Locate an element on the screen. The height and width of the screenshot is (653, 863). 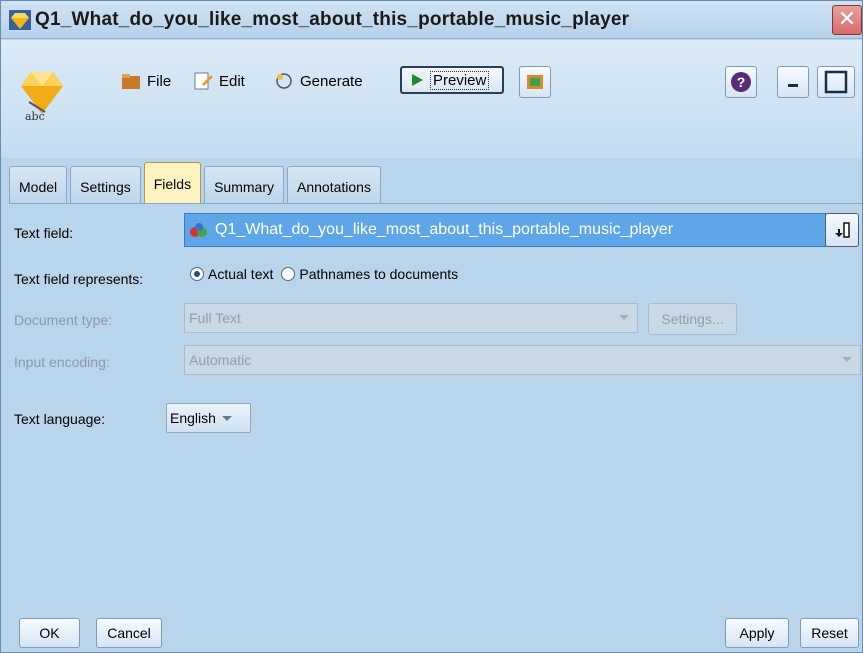
preview-button-label: Preview is located at coordinates (460, 80).